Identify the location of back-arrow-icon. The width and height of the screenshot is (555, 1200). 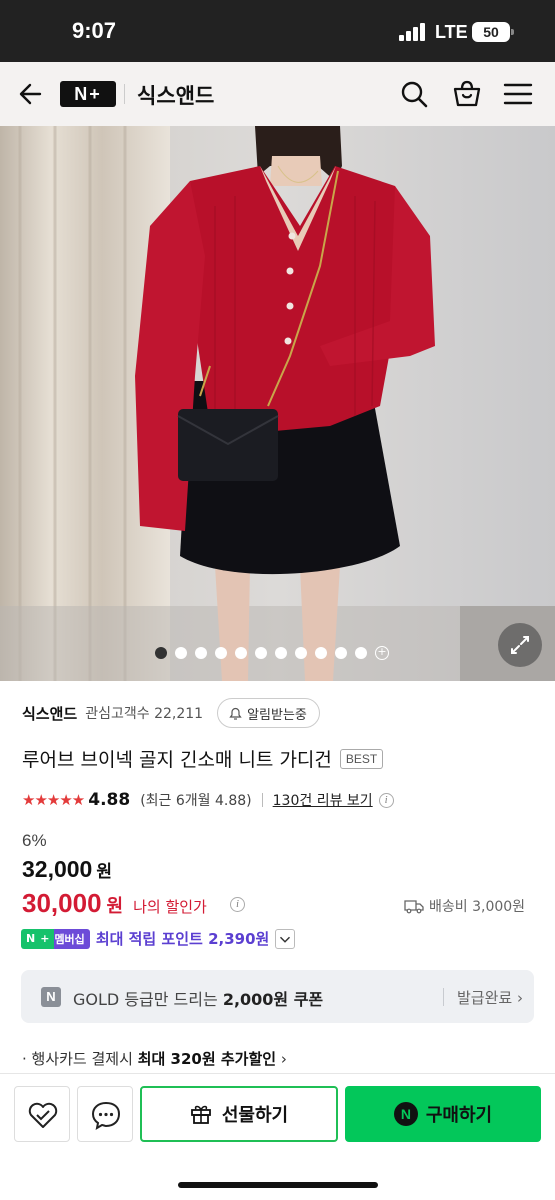
(31, 94).